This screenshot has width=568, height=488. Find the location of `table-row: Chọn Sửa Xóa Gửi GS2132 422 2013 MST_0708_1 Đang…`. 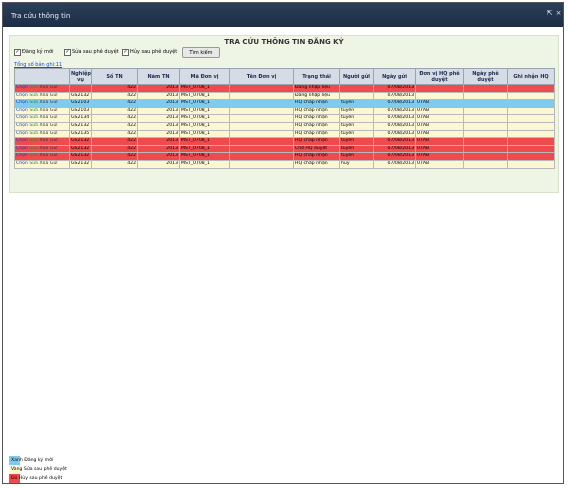

table-row: Chọn Sửa Xóa Gửi GS2132 422 2013 MST_0708_1 Đang… is located at coordinates (284, 96).